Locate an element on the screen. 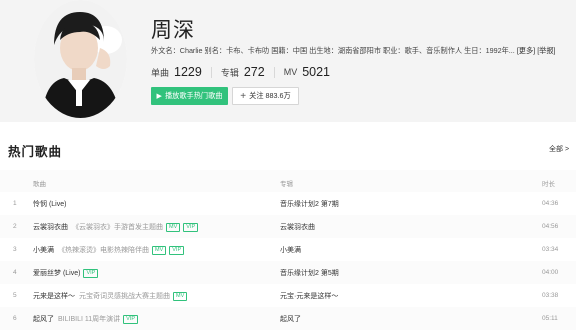 Image resolution: width=576 pixels, height=330 pixels. play-button-label: 播放歌手热门歌曲 is located at coordinates (193, 95).